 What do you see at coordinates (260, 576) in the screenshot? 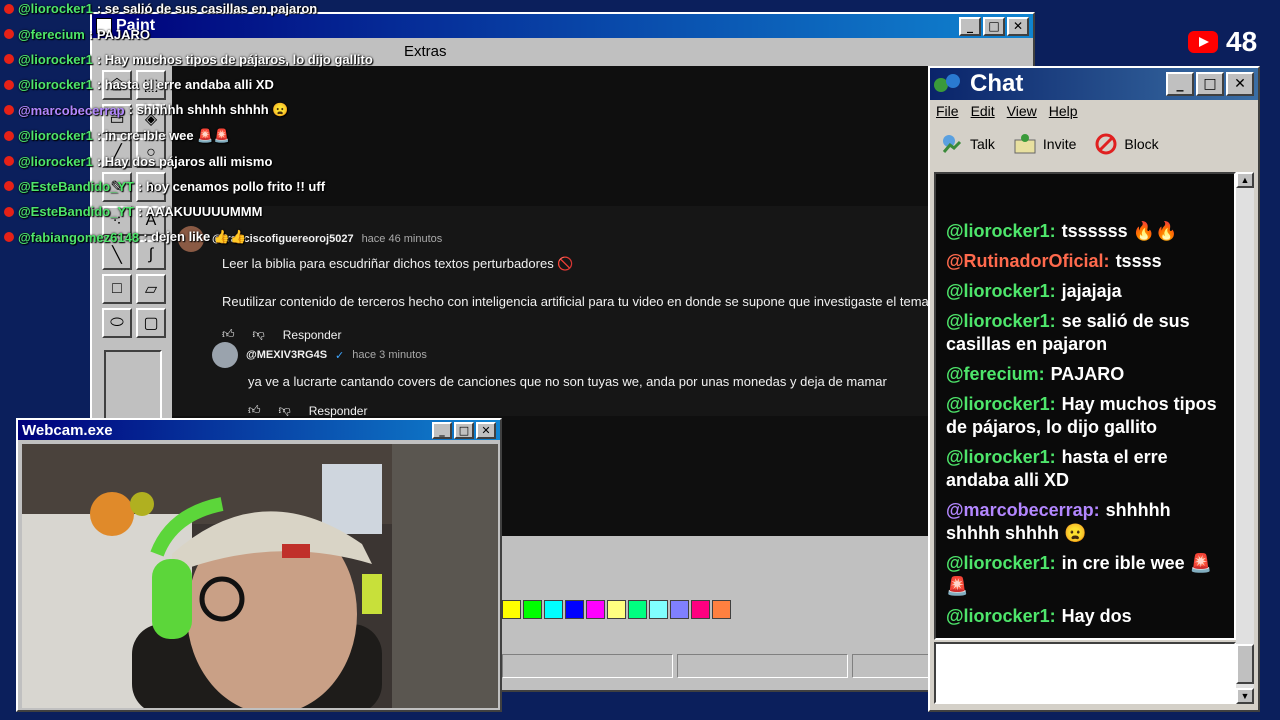
I see `webcam-feed` at bounding box center [260, 576].